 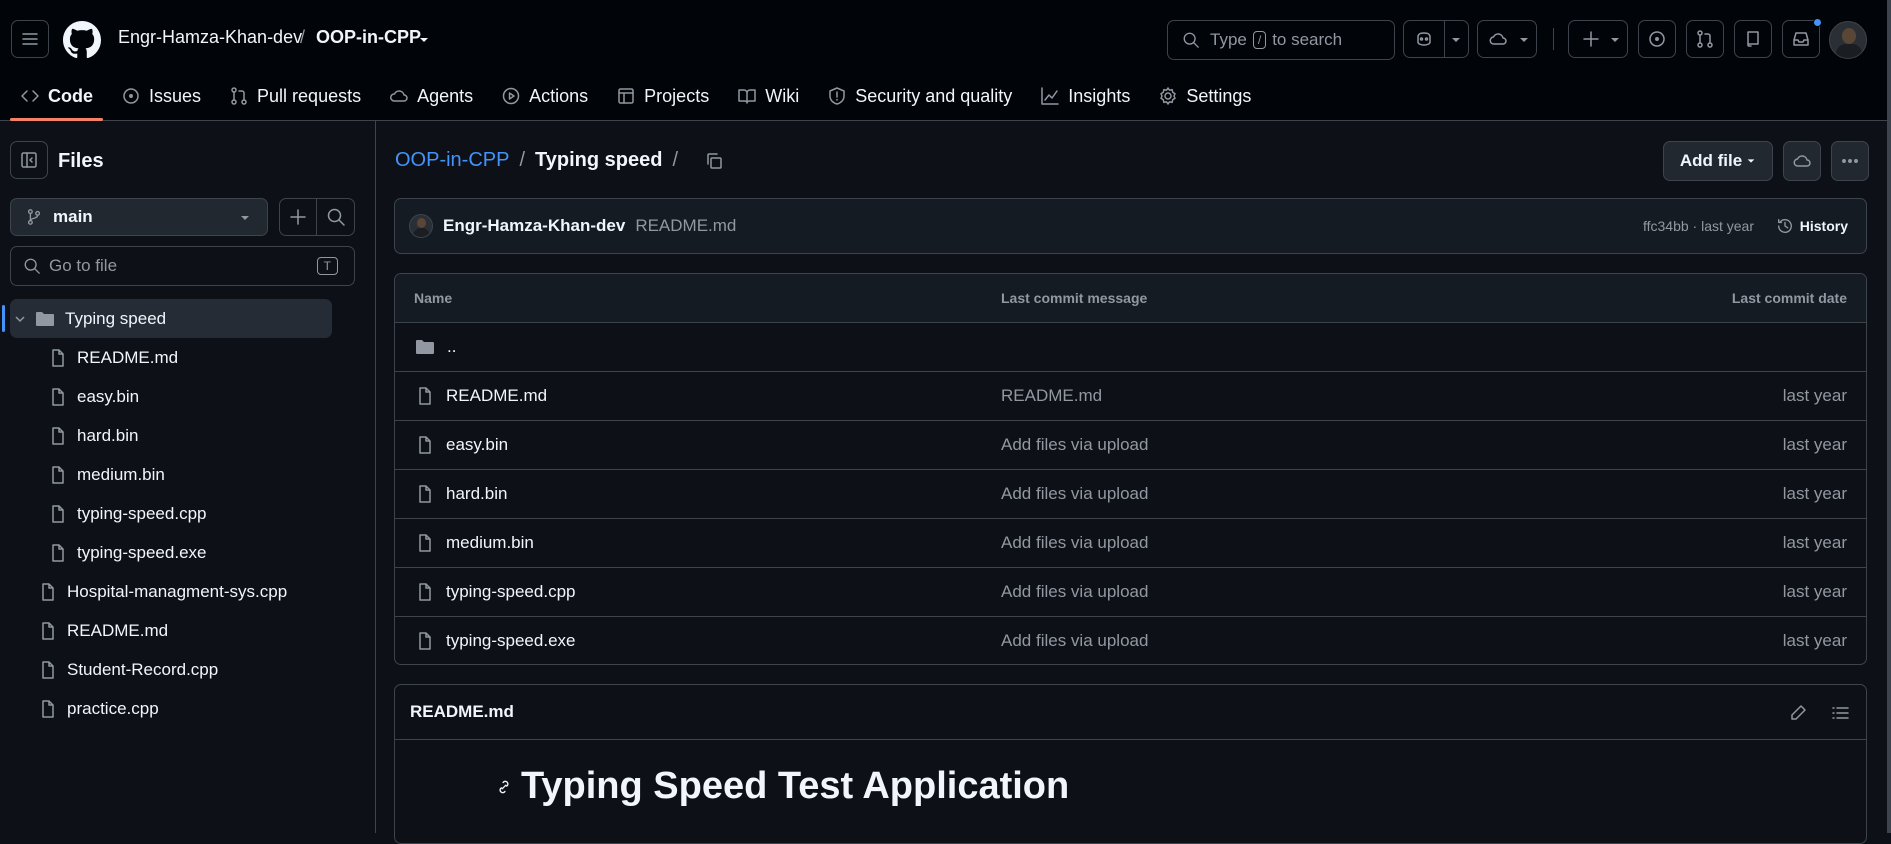 What do you see at coordinates (768, 96) in the screenshot?
I see `tab-wiki: Wiki` at bounding box center [768, 96].